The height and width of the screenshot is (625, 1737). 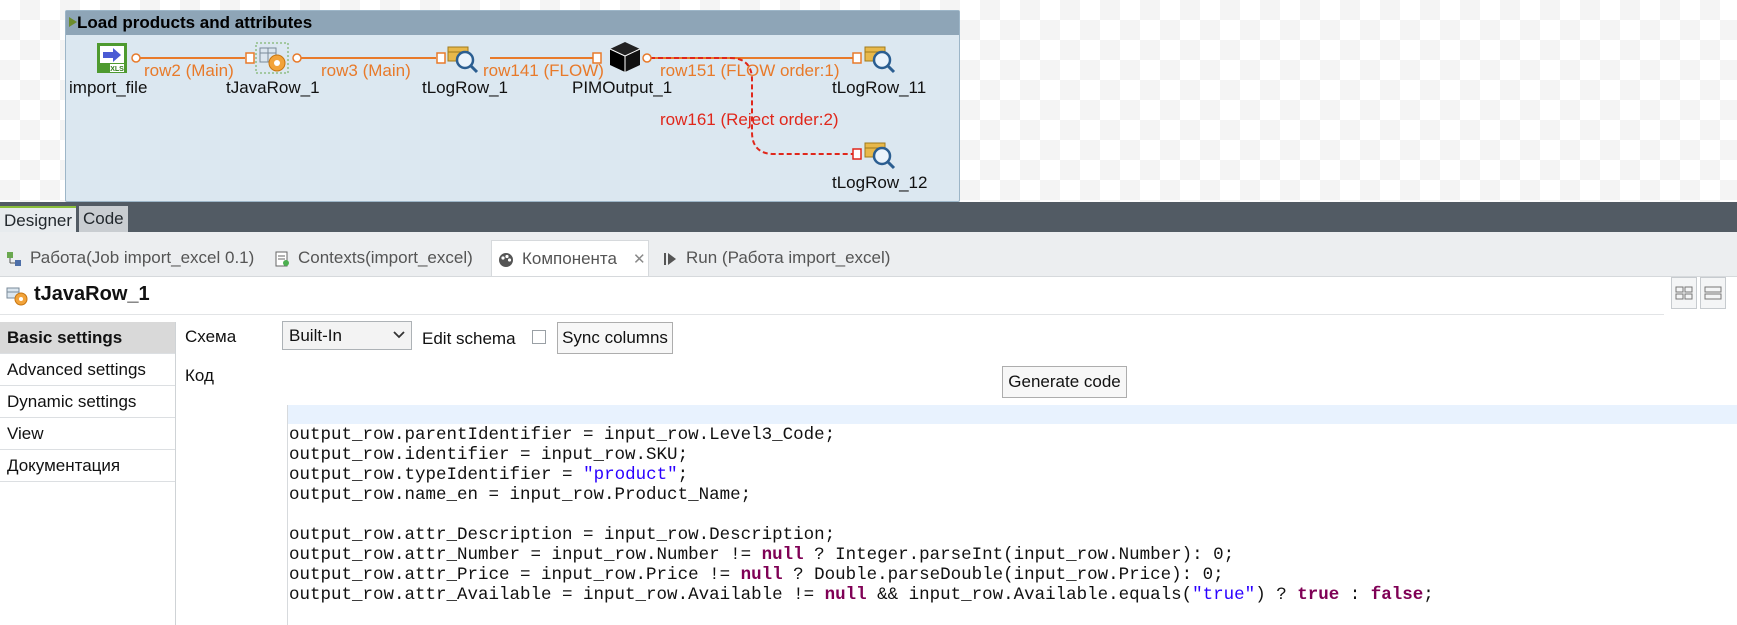 I want to click on nav-documentation: Документация, so click(x=87, y=466).